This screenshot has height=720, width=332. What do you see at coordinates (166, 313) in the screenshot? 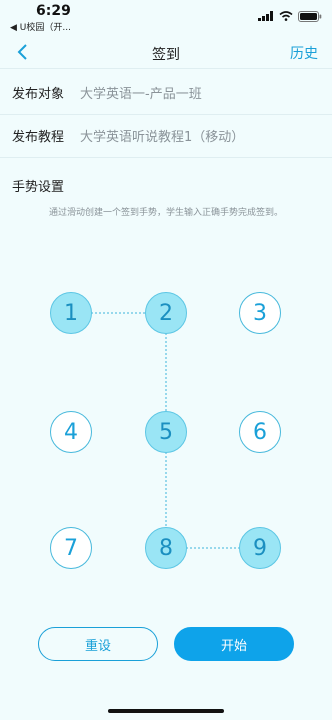
I see `gesture-dot-2: 2` at bounding box center [166, 313].